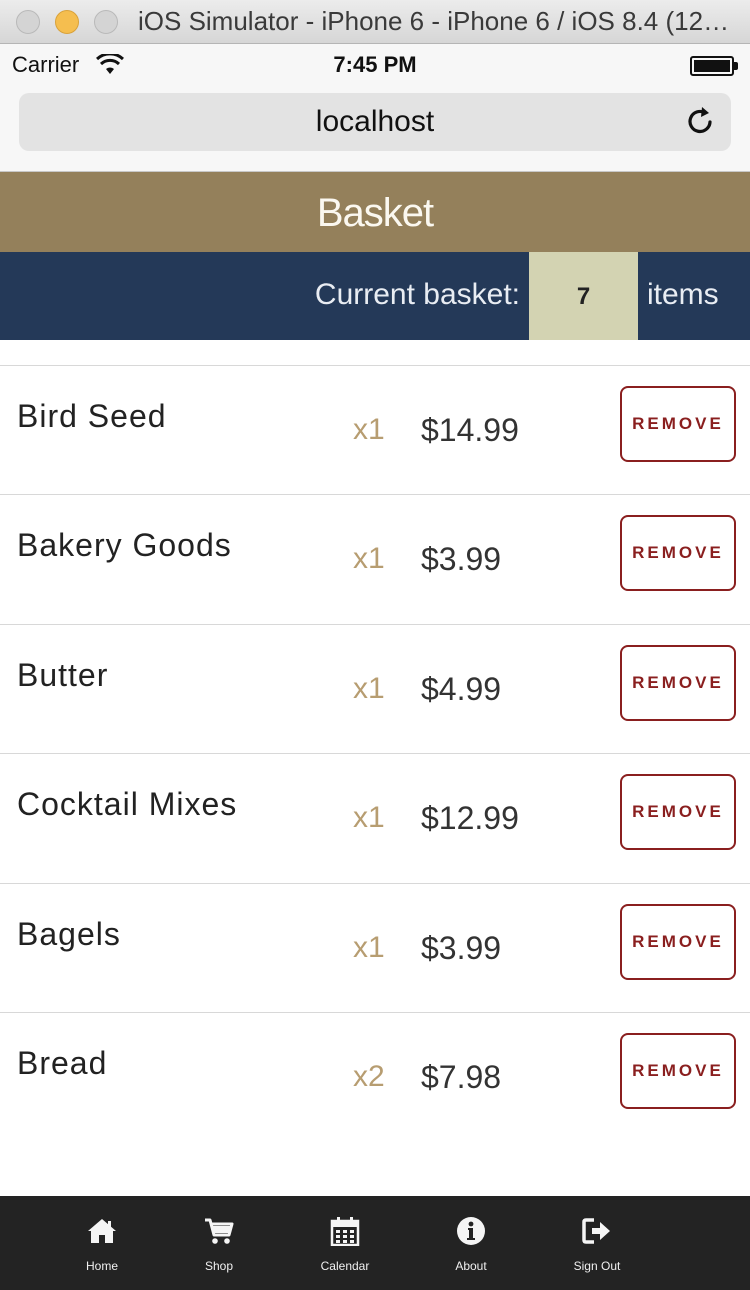 The height and width of the screenshot is (1290, 750). Describe the element at coordinates (714, 66) in the screenshot. I see `battery-icon` at that location.